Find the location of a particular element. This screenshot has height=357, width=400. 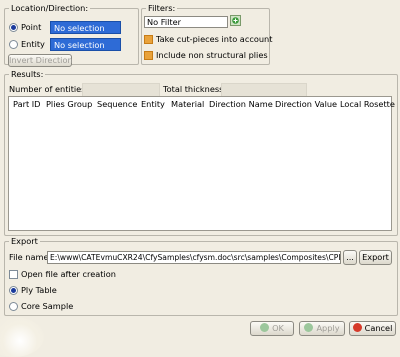

core-sample-label: Core Sample is located at coordinates (47, 306).